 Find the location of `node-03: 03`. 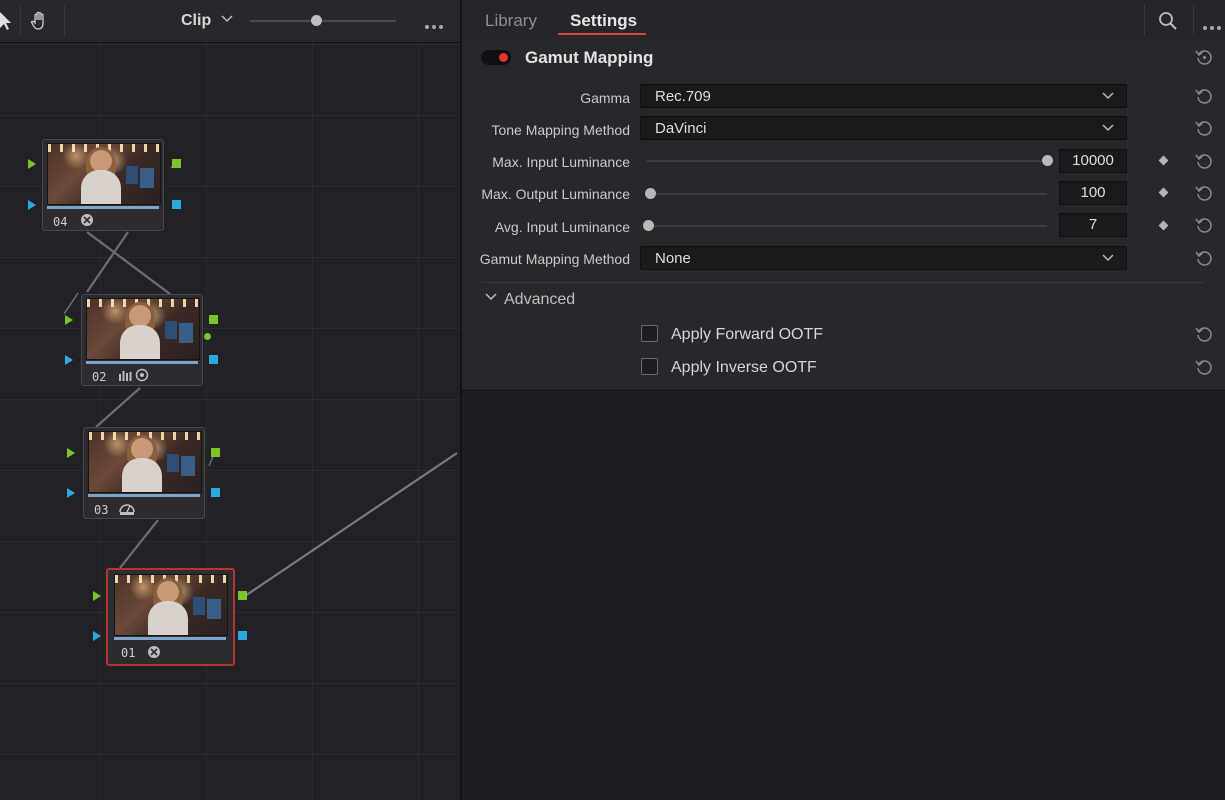

node-03: 03 is located at coordinates (144, 473).